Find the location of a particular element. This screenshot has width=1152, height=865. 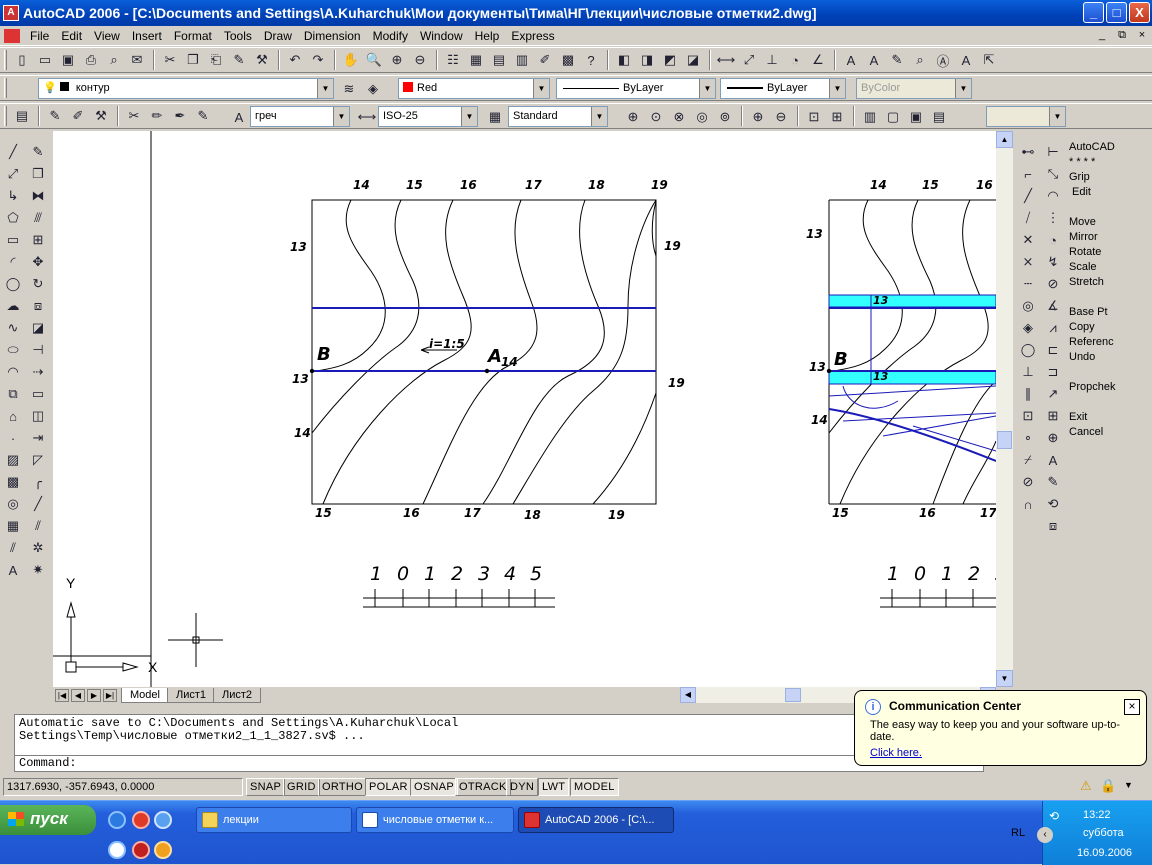

dim-aligned-v-icon: ⤡ is located at coordinates (1053, 174).